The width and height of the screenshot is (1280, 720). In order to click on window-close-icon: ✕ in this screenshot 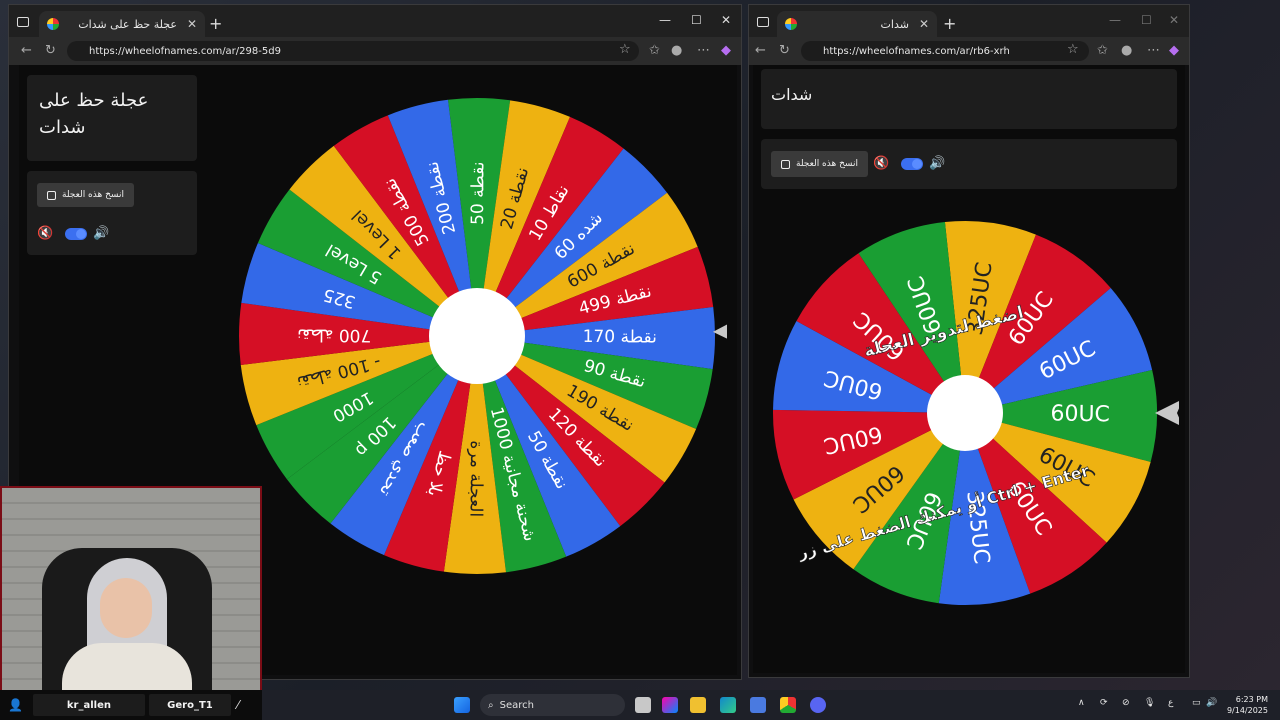, I will do `click(726, 20)`.